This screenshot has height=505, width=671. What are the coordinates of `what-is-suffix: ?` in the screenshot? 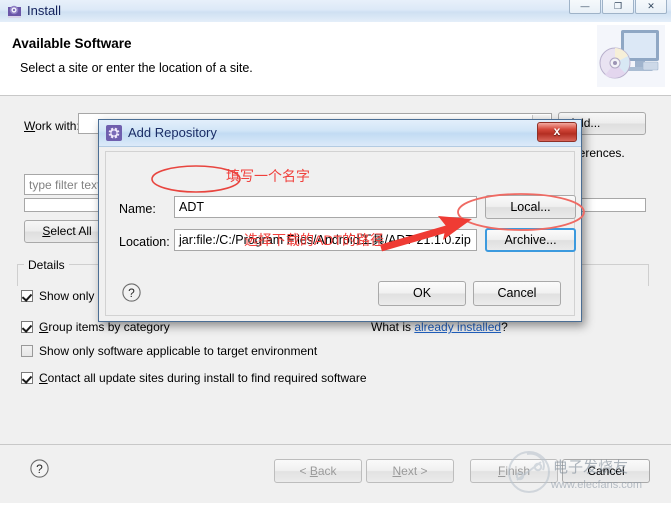 It's located at (504, 327).